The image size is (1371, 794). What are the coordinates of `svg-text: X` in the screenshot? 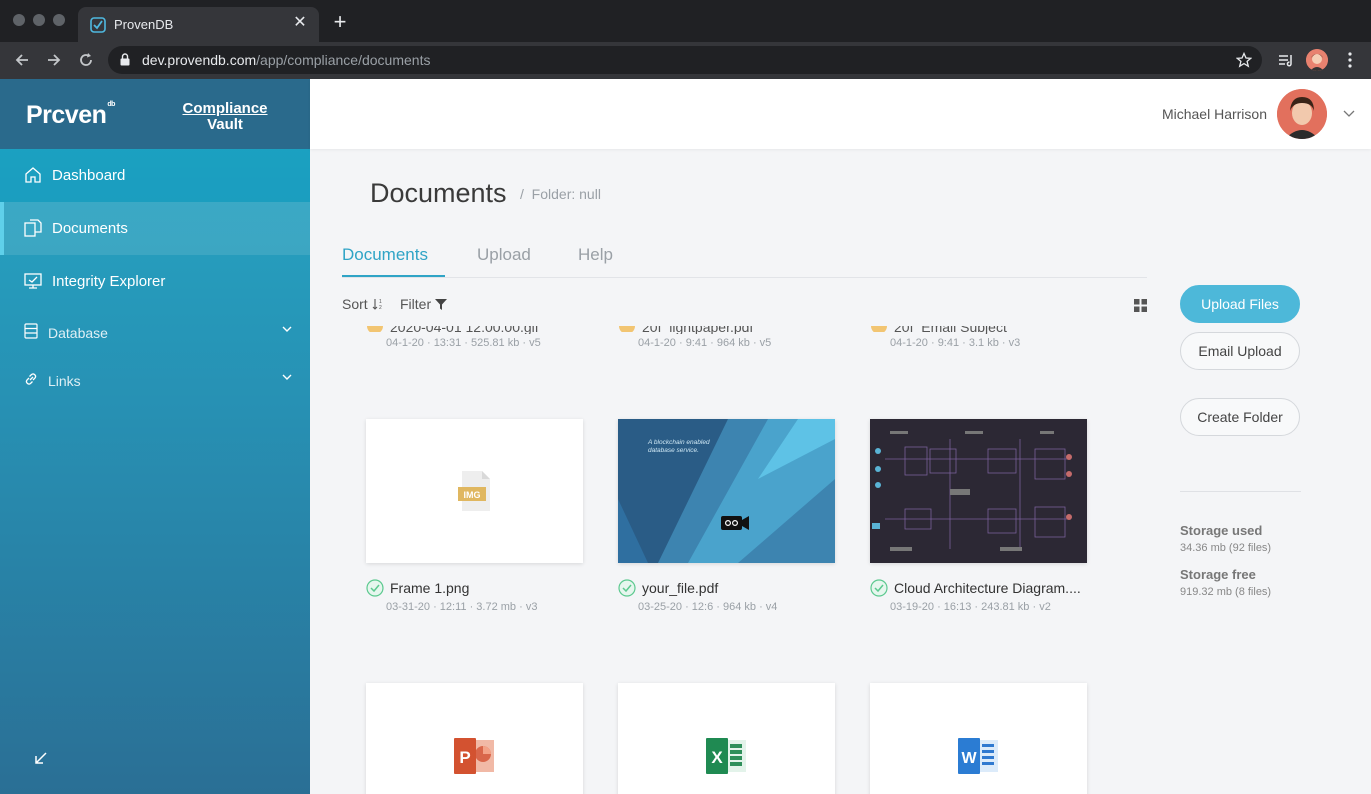 It's located at (717, 757).